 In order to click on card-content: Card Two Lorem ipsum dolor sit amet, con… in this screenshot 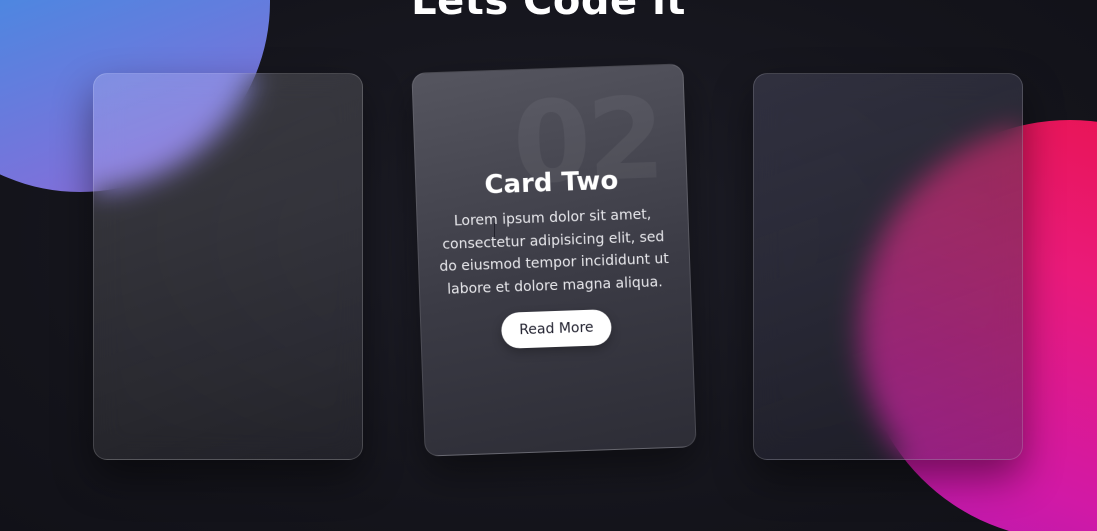, I will do `click(554, 256)`.